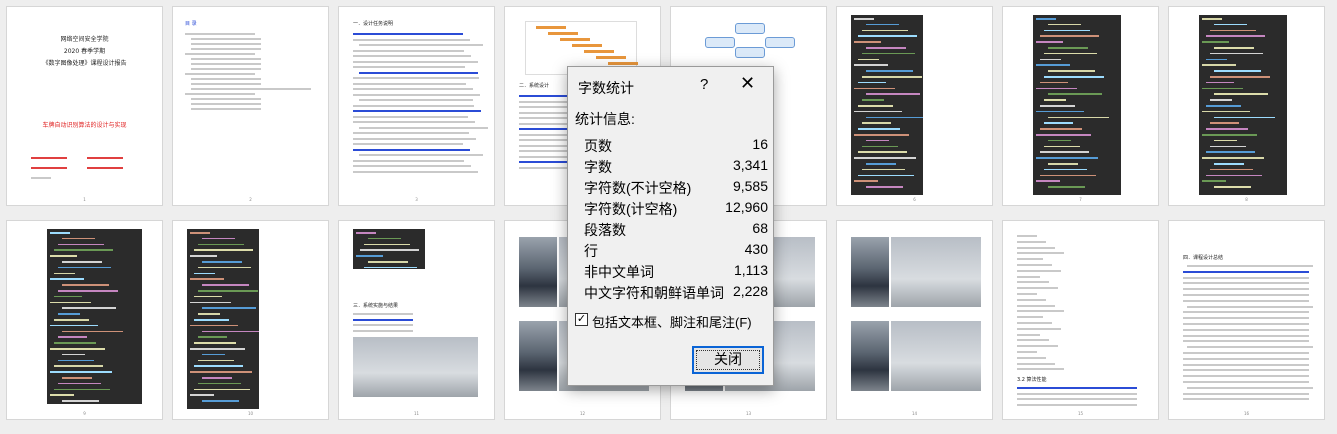  I want to click on stat-label: 段落数, so click(605, 230).